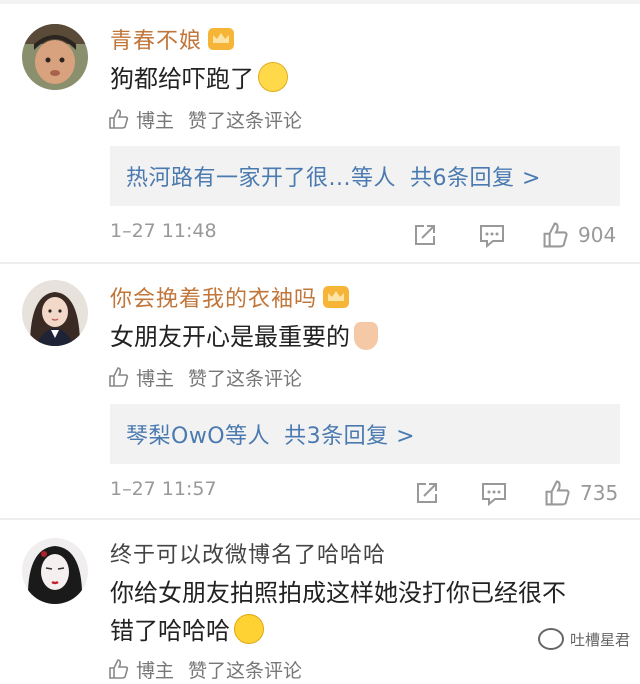 The height and width of the screenshot is (684, 640). Describe the element at coordinates (599, 493) in the screenshot. I see `like-count: 735` at that location.